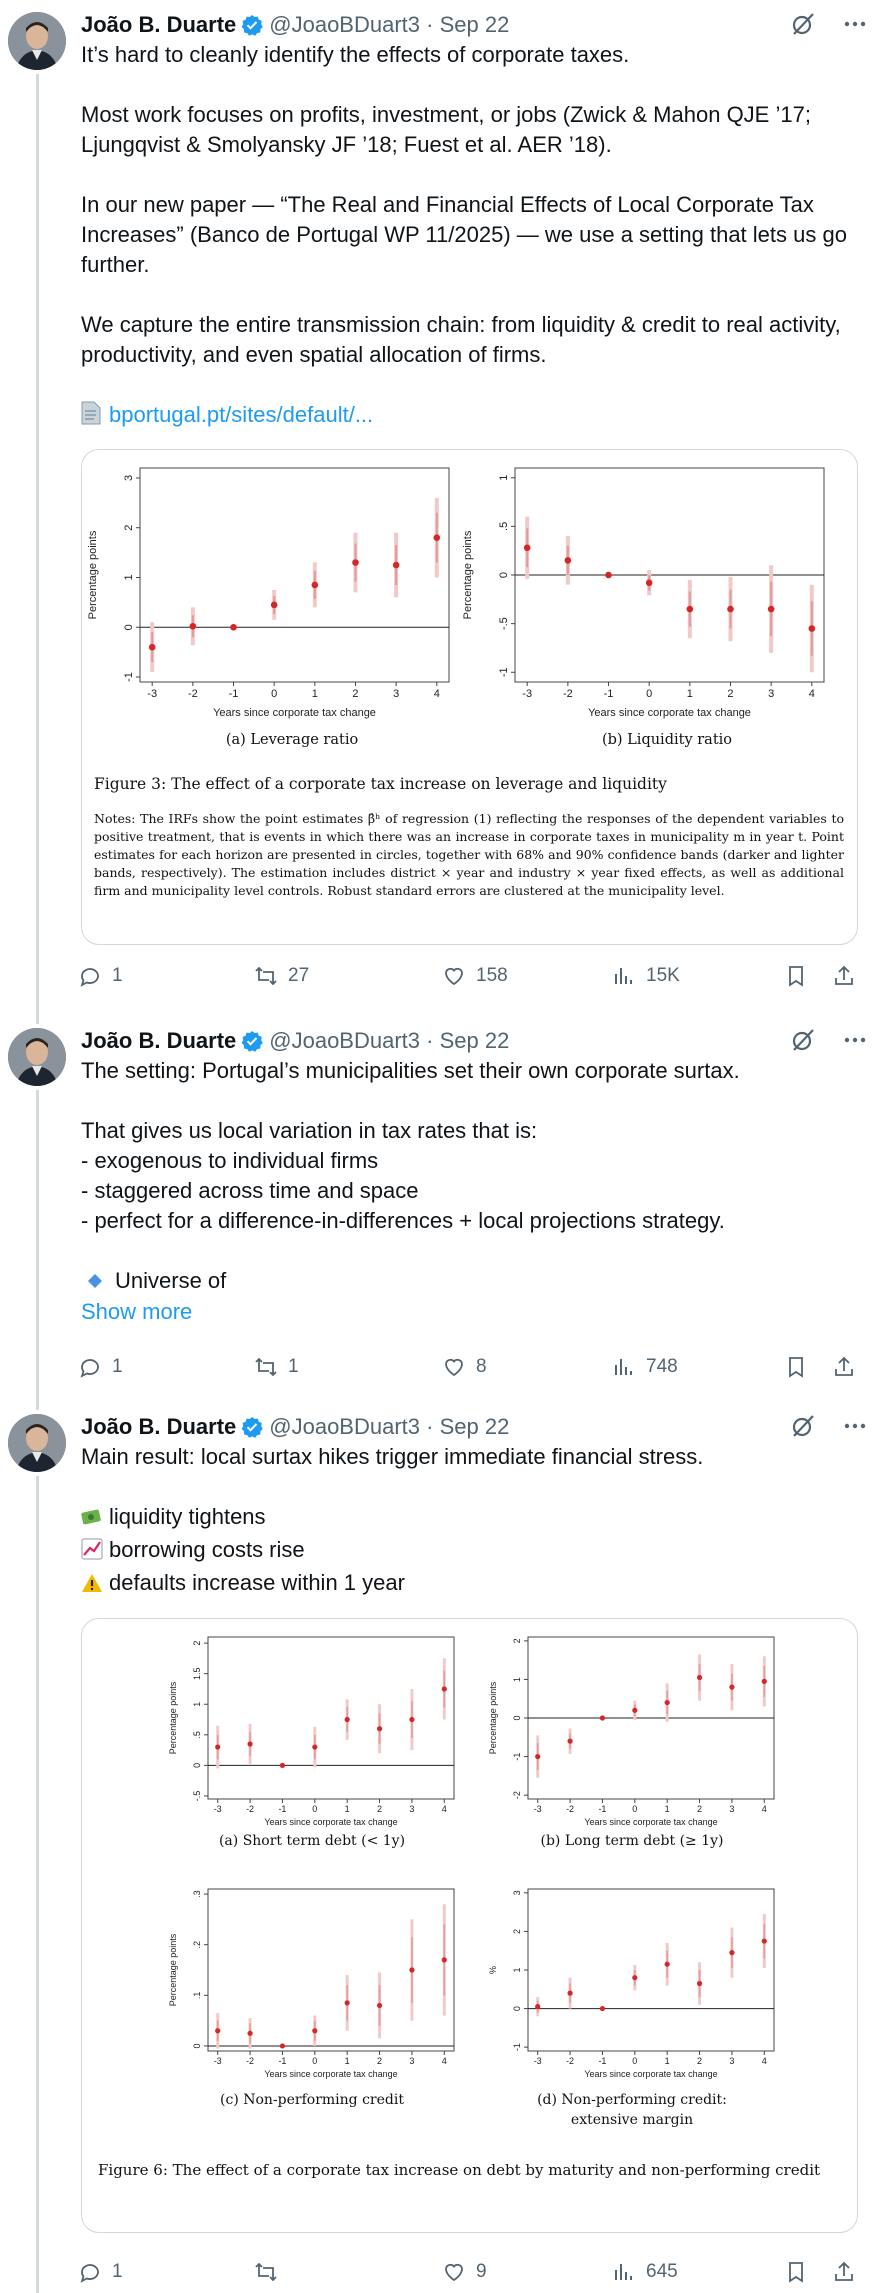  Describe the element at coordinates (271, 2272) in the screenshot. I see `repost-button` at that location.